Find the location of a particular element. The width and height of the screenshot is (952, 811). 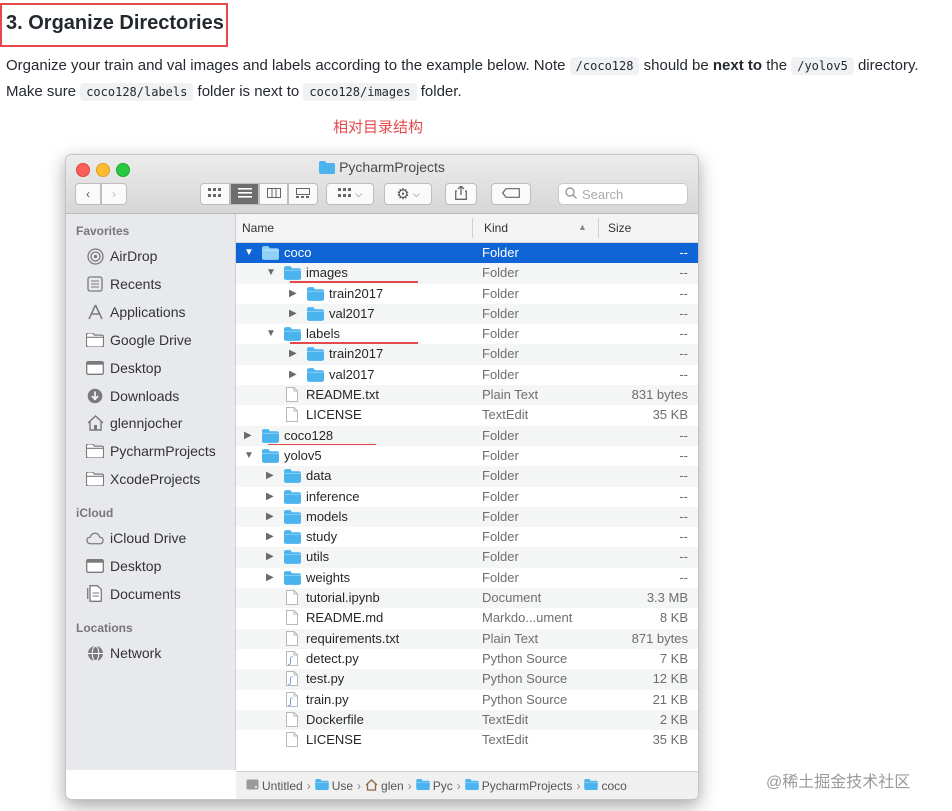

path-segment: Pyc is located at coordinates (434, 786).